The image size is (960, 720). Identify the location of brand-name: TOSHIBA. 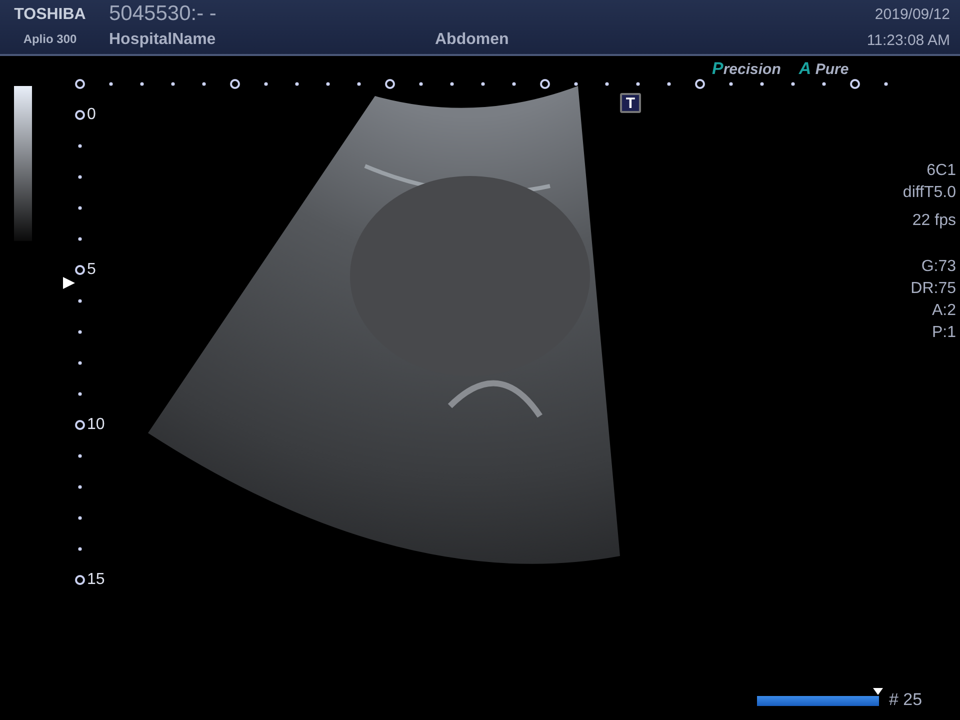
(50, 15).